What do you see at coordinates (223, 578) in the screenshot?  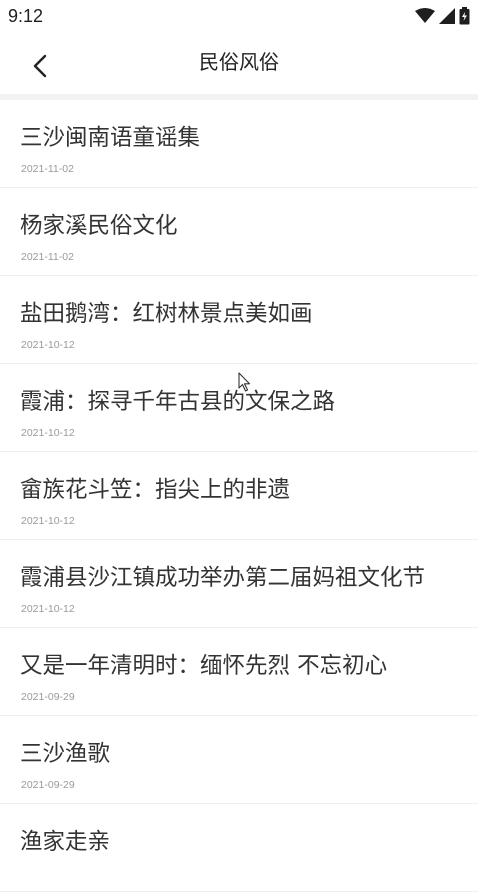 I see `article-title: 霞浦县沙江镇成功举办第二届妈祖文化节` at bounding box center [223, 578].